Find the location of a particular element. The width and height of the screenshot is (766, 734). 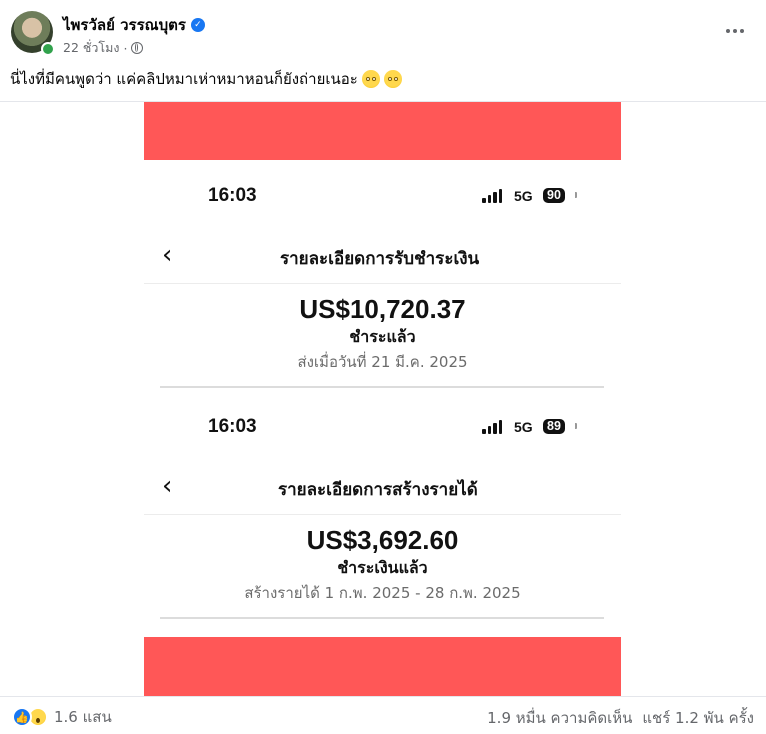

reactions-summary: 👍 1.6 แสน is located at coordinates (62, 717).